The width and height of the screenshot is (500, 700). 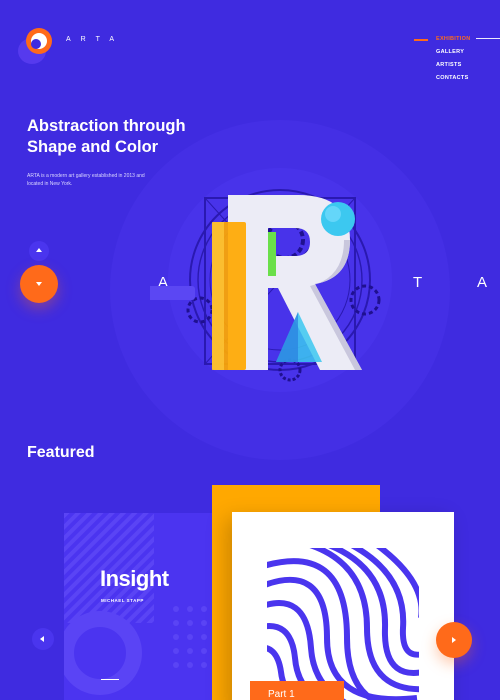 What do you see at coordinates (442, 65) in the screenshot?
I see `nav-item-artists: ARTISTS` at bounding box center [442, 65].